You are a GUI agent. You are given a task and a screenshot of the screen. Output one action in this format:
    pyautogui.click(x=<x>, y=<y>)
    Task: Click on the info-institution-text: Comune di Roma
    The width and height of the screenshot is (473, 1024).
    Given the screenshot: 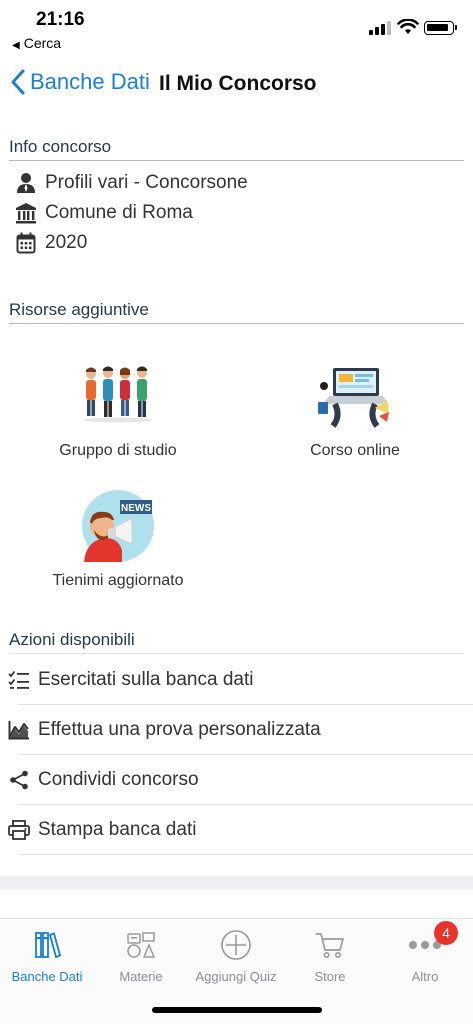 What is the action you would take?
    pyautogui.click(x=119, y=212)
    